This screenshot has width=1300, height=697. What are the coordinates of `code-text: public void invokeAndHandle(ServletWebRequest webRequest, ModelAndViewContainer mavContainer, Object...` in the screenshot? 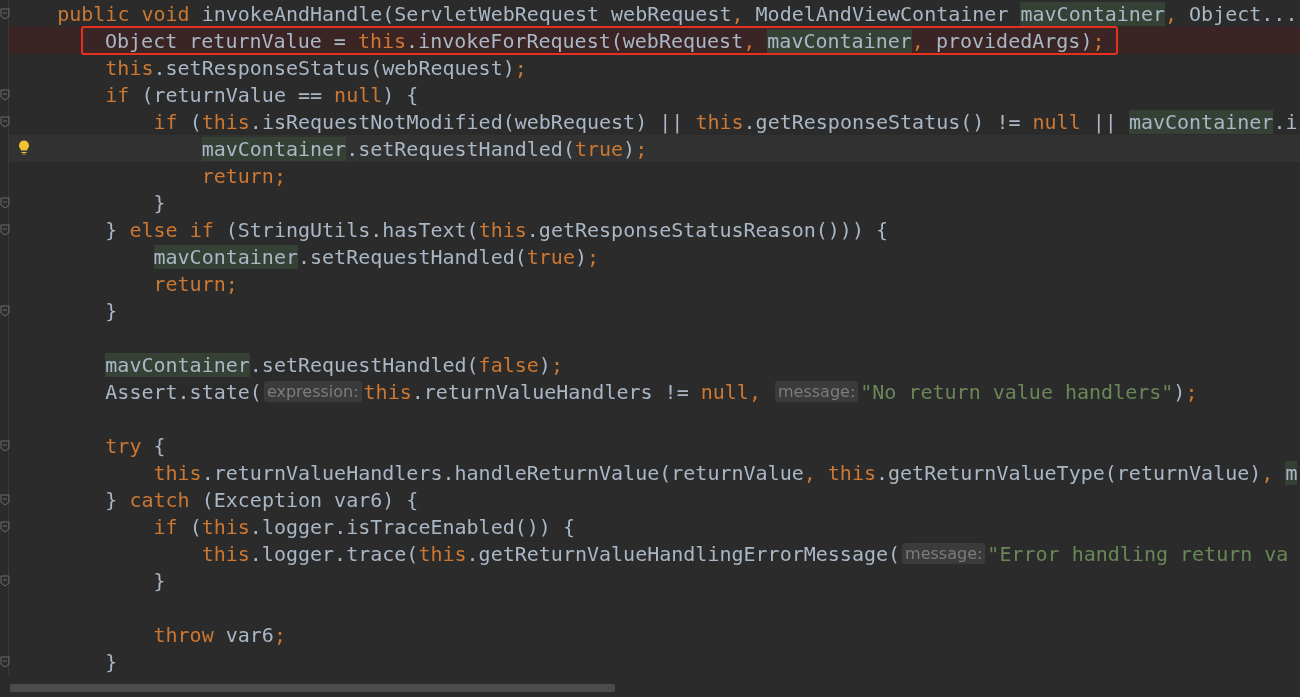 It's located at (677, 13).